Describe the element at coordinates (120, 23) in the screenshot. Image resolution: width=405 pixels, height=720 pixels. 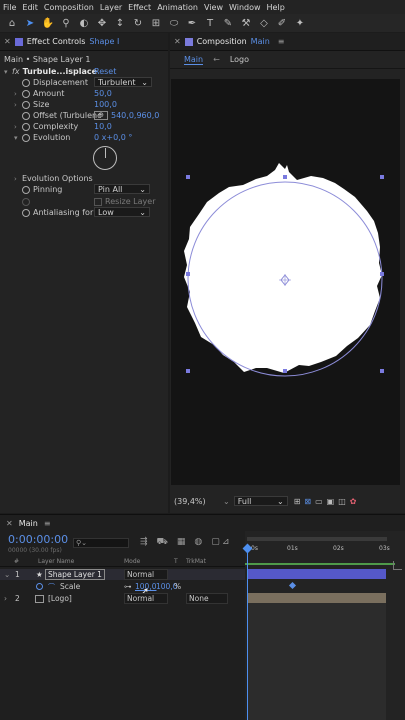
I see `dolly-tool-icon: ↕` at that location.